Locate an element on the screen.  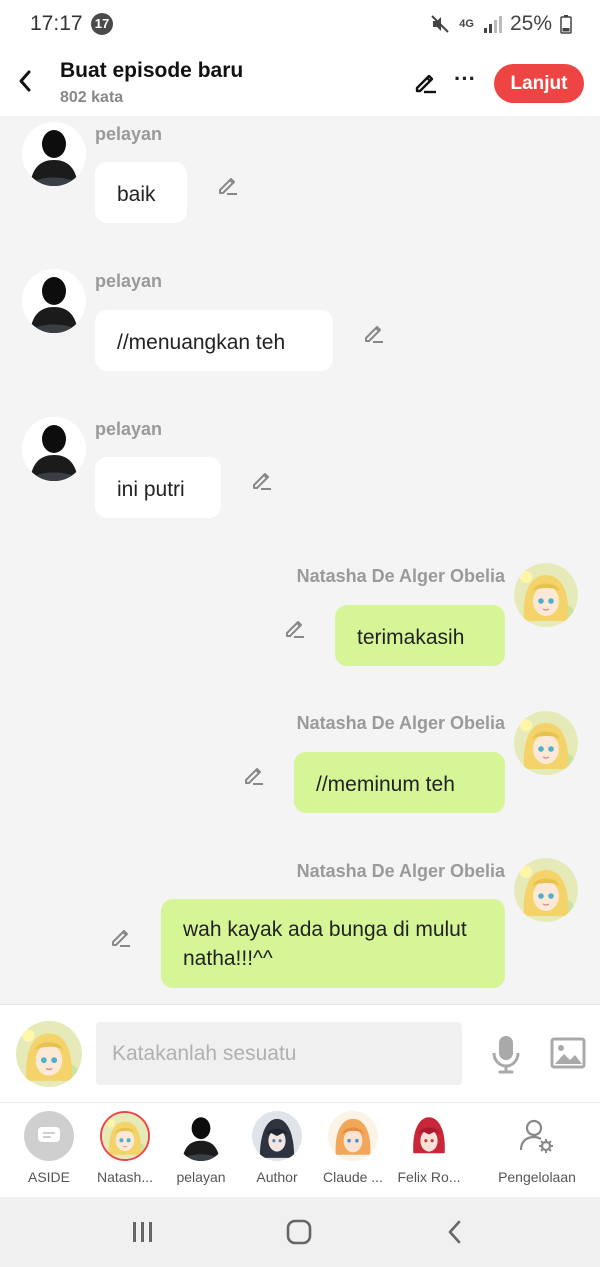
character-label: Pengelolaan is located at coordinates (537, 1177).